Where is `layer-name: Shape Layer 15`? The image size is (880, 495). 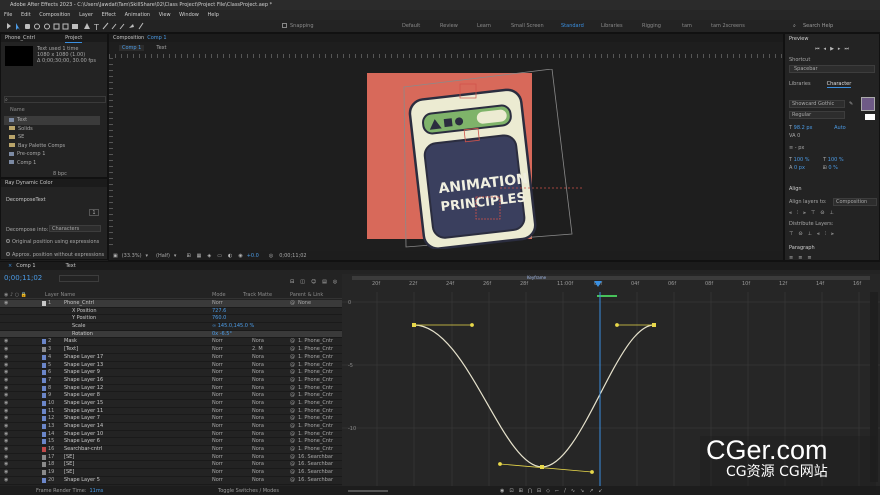 layer-name: Shape Layer 15 is located at coordinates (83, 404).